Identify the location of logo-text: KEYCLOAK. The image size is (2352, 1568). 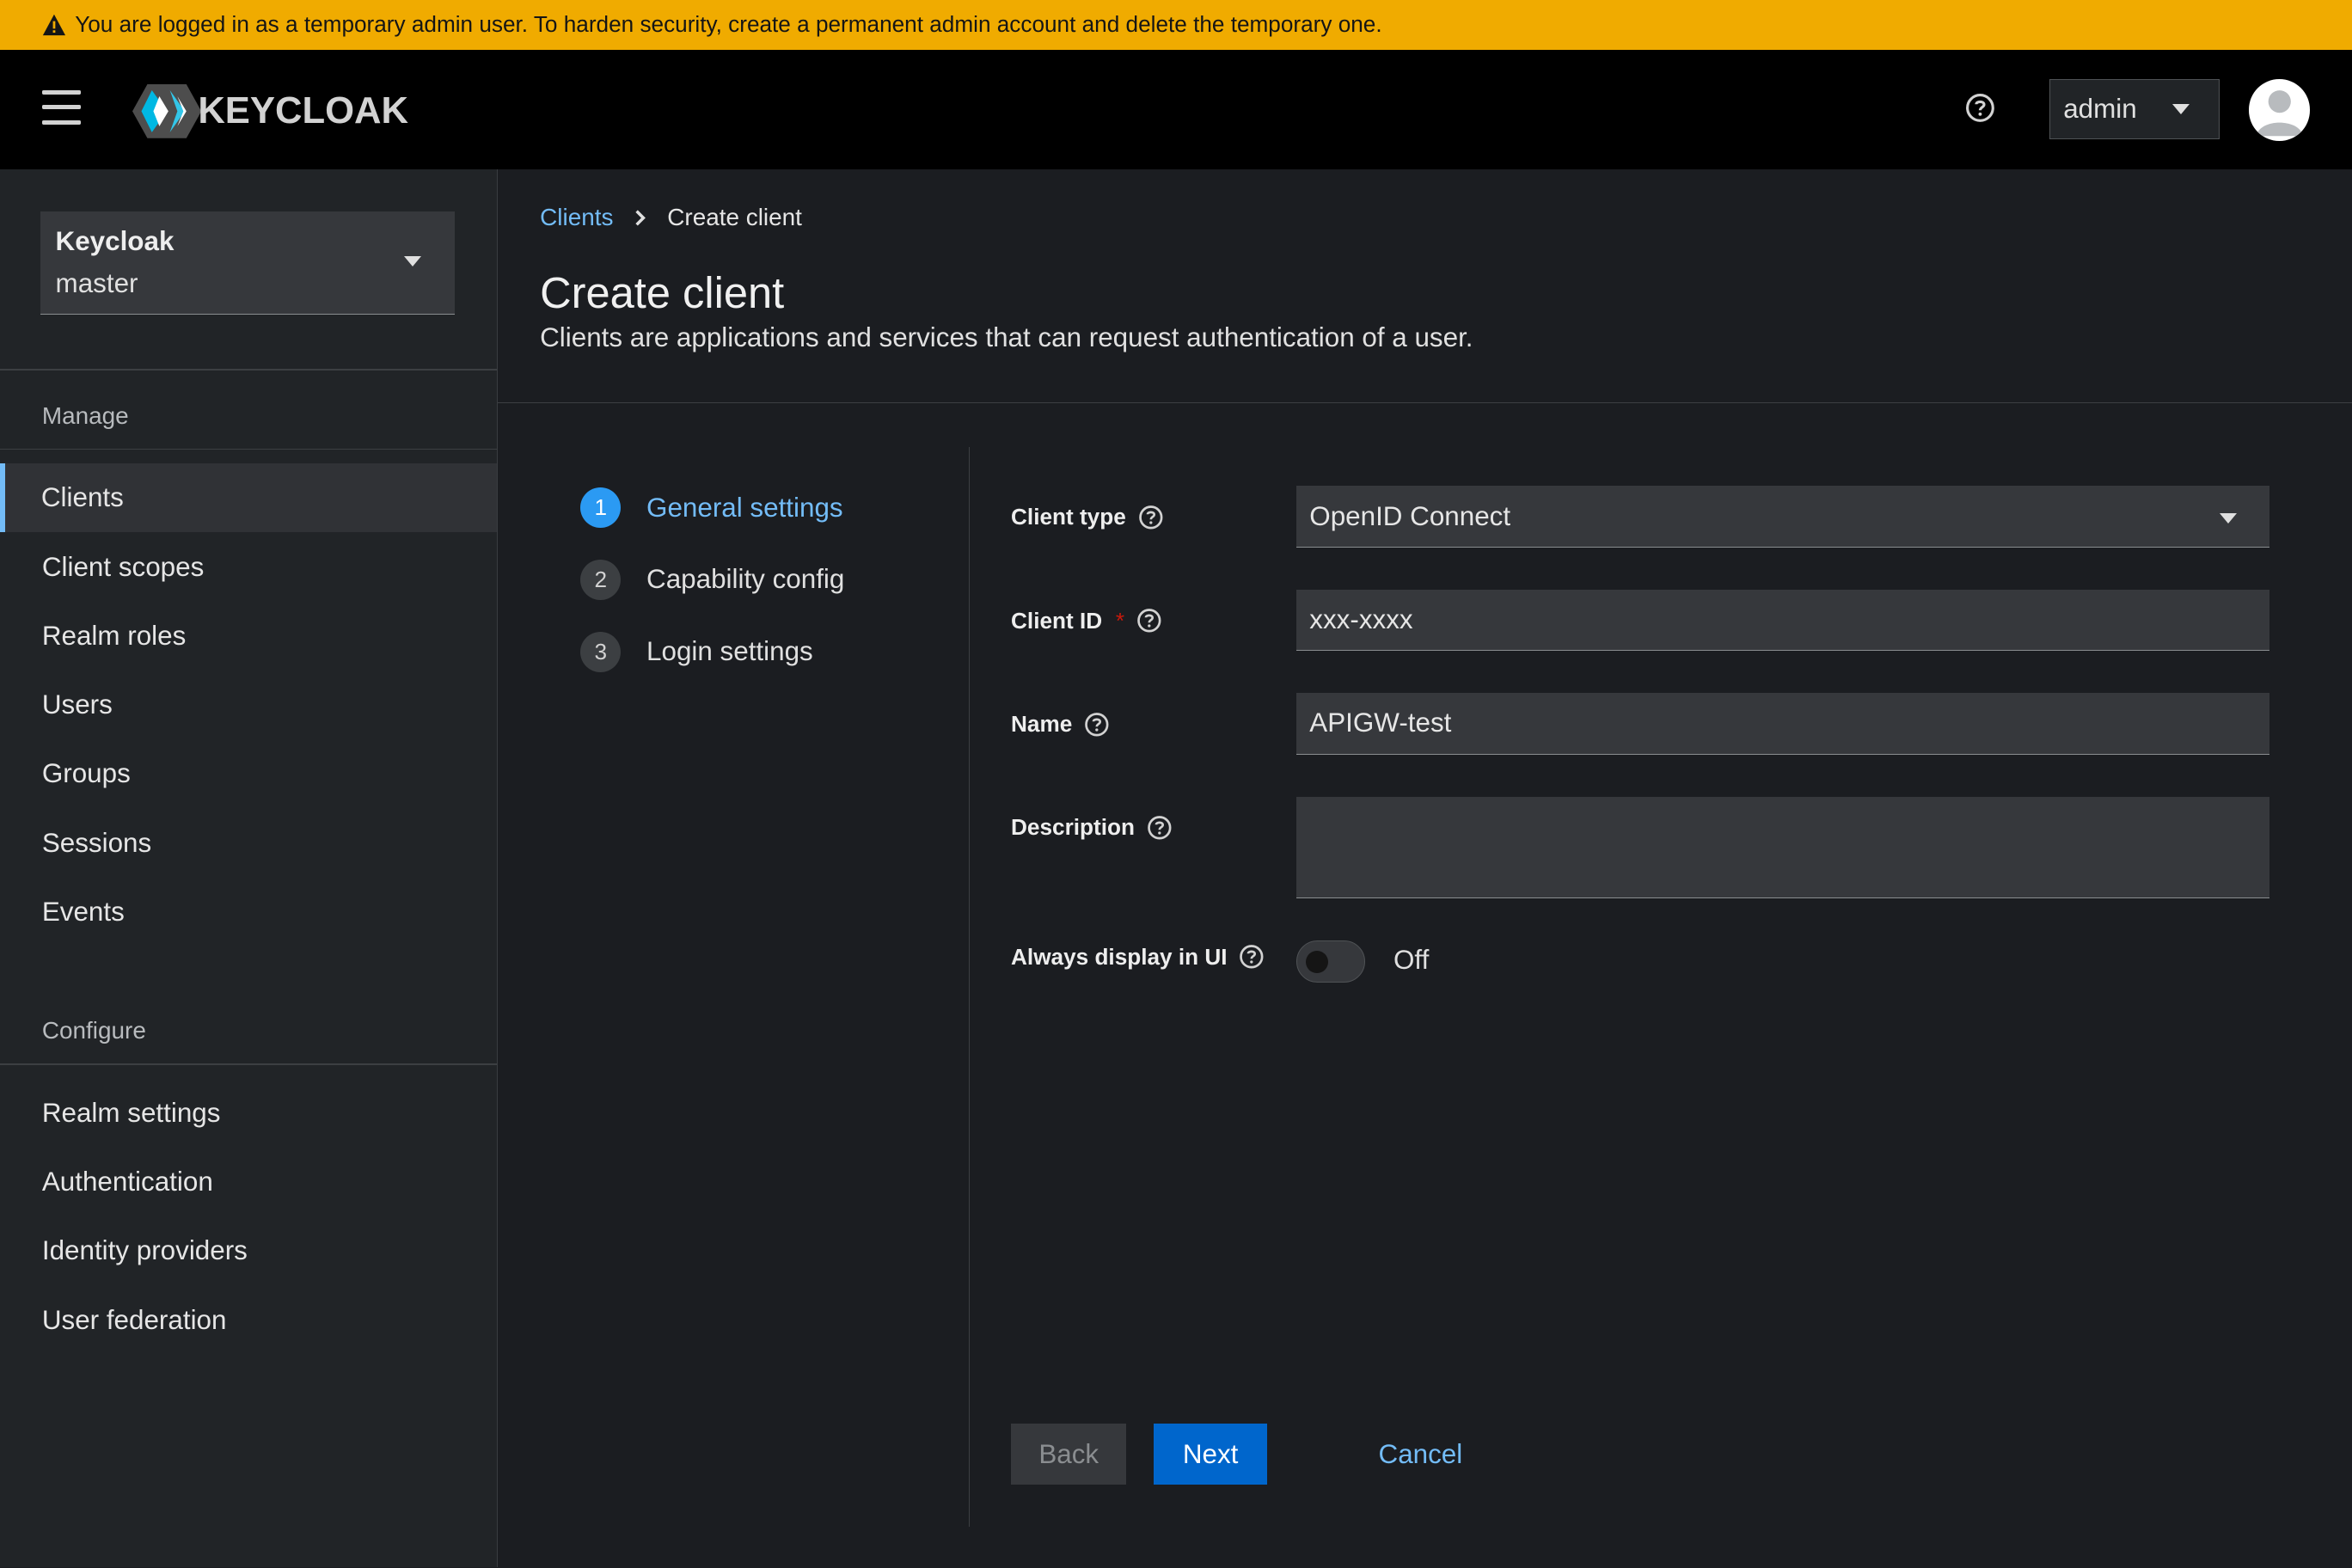
(303, 110).